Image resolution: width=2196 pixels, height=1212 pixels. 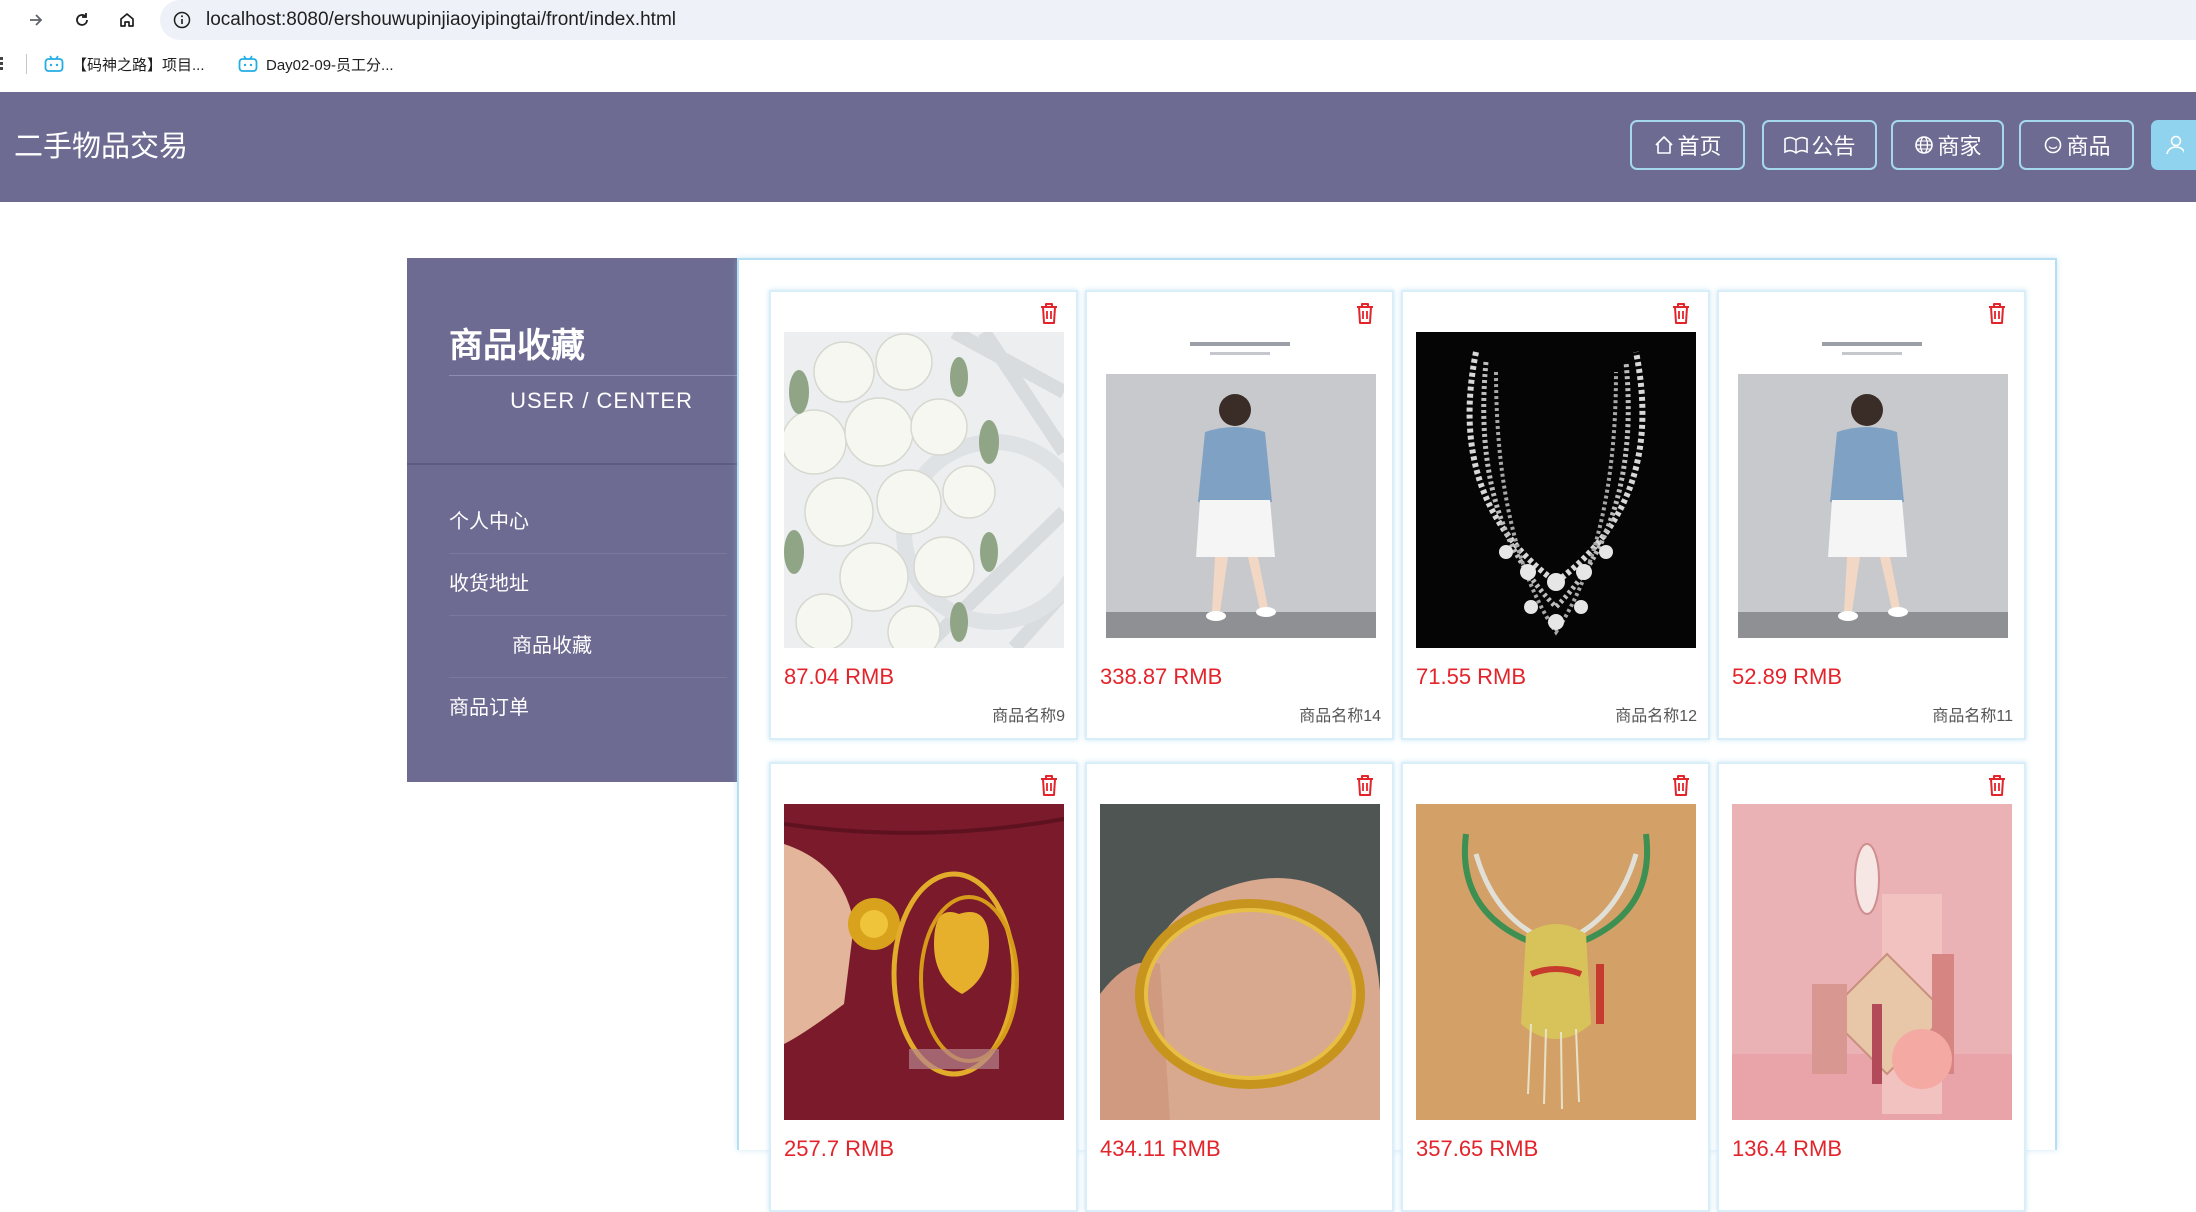 I want to click on site-header: 二手物品交易 首页 公告 商家 商品, so click(x=1098, y=147).